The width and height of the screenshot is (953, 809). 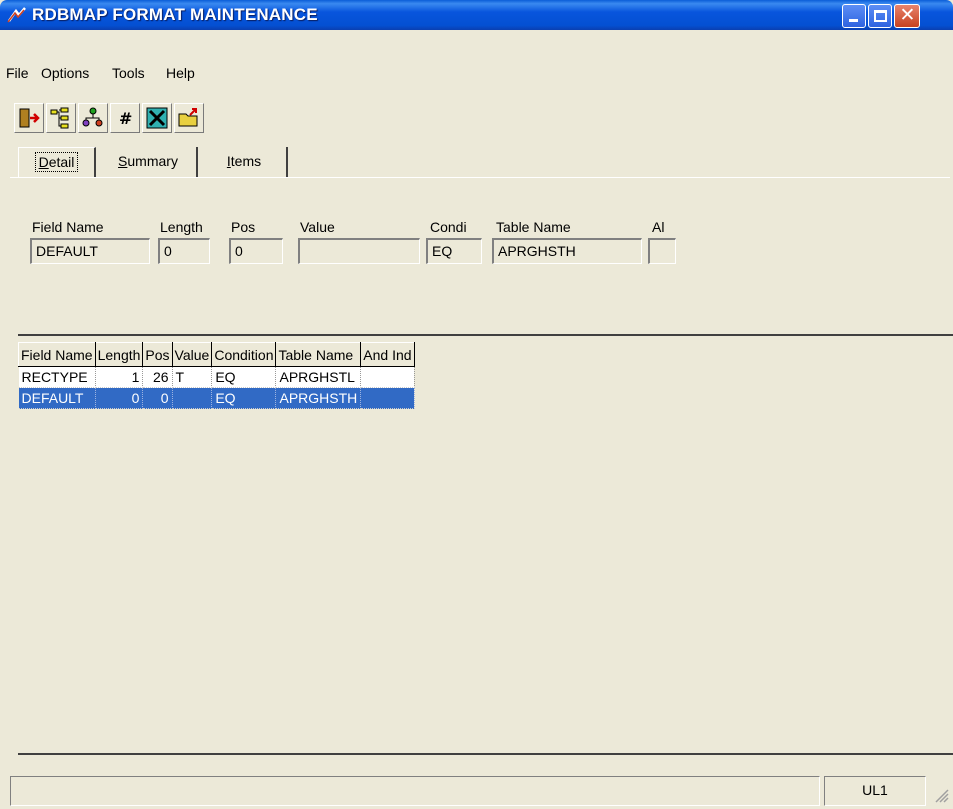 I want to click on value-label: Value, so click(x=317, y=227).